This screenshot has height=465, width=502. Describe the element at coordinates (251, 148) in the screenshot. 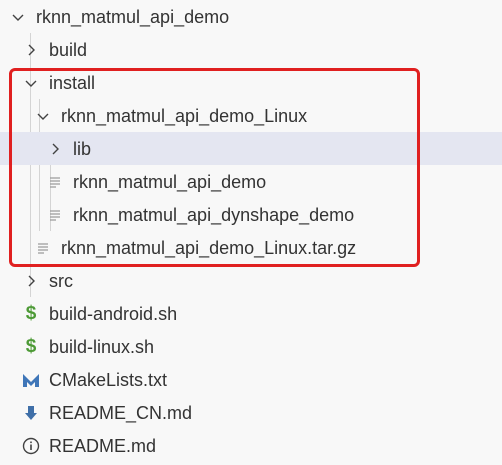

I see `tree-item-lib-folder: lib` at that location.